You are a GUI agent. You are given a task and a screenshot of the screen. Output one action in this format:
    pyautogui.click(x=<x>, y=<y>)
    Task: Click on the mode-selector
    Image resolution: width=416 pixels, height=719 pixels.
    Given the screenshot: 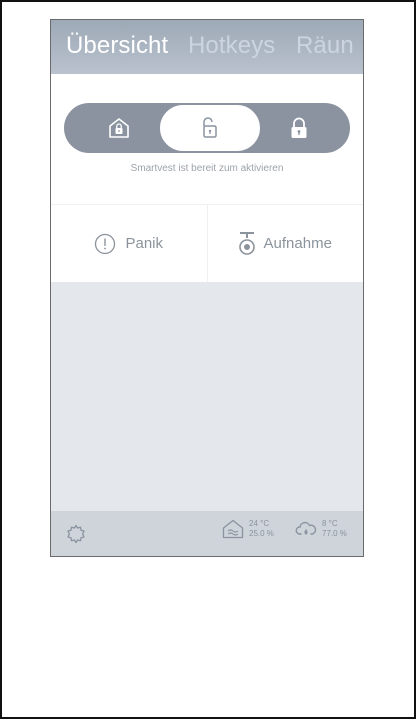 What is the action you would take?
    pyautogui.click(x=207, y=128)
    